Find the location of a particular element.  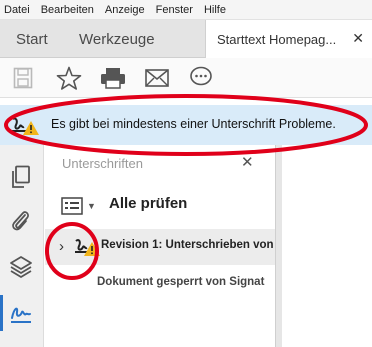

menu-hilfe: Hilfe is located at coordinates (215, 10).